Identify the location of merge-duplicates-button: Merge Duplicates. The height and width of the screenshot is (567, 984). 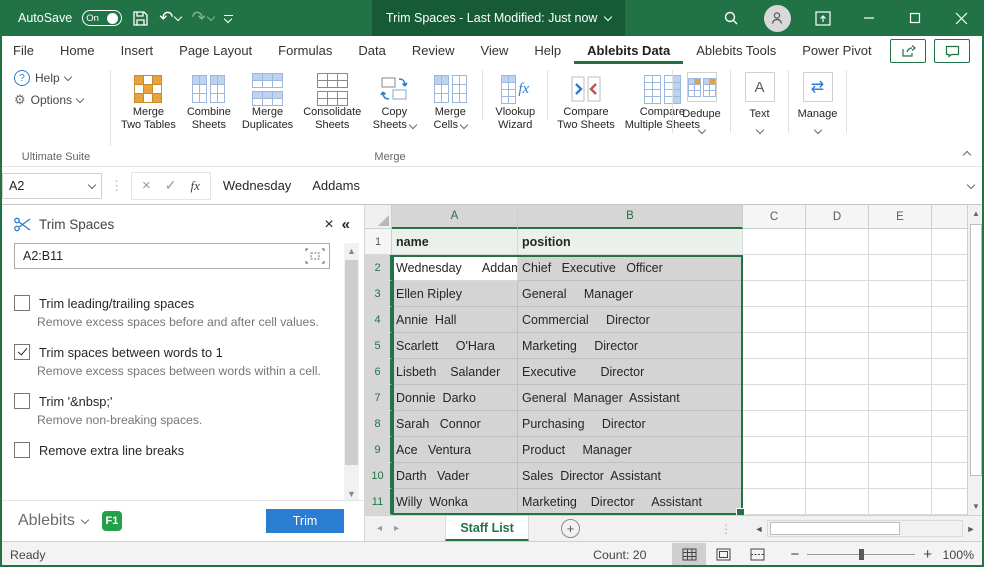
(267, 102).